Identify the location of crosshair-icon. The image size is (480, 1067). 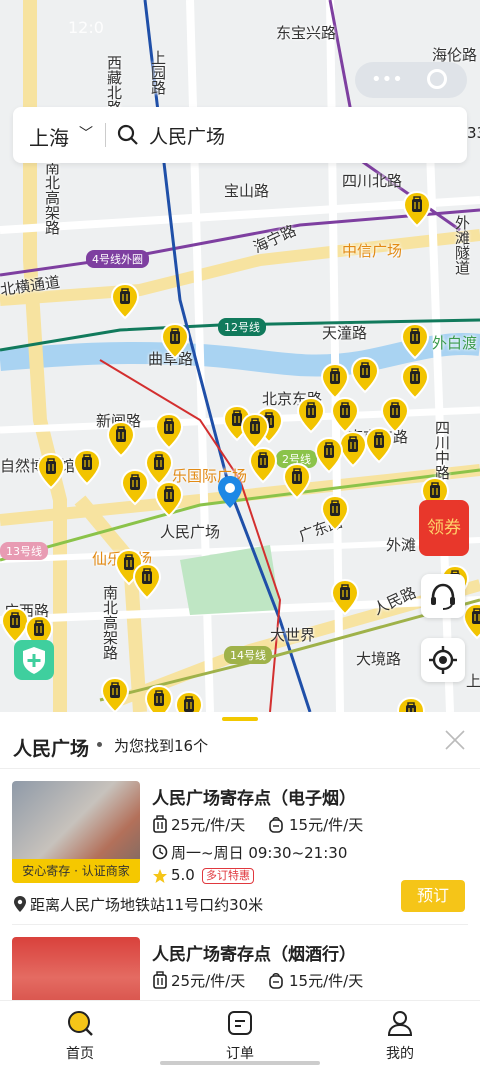
(443, 660).